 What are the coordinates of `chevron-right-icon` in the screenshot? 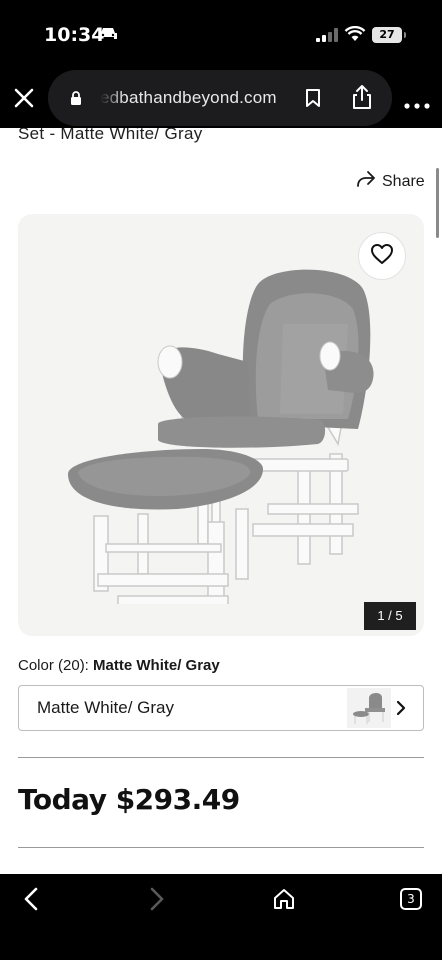 It's located at (401, 710).